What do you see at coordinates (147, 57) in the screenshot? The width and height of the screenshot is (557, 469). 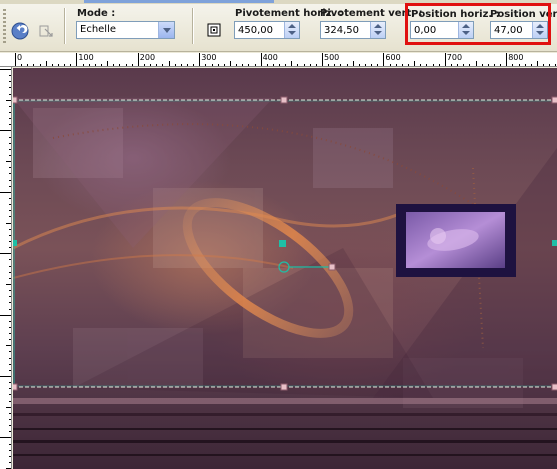 I see `ruler-label: 200` at bounding box center [147, 57].